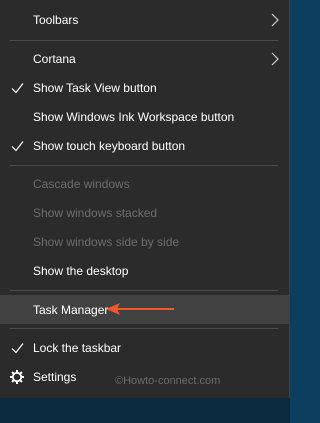 This screenshot has width=320, height=423. I want to click on menu-item-lock-taskbar: Lock the taskbar, so click(144, 347).